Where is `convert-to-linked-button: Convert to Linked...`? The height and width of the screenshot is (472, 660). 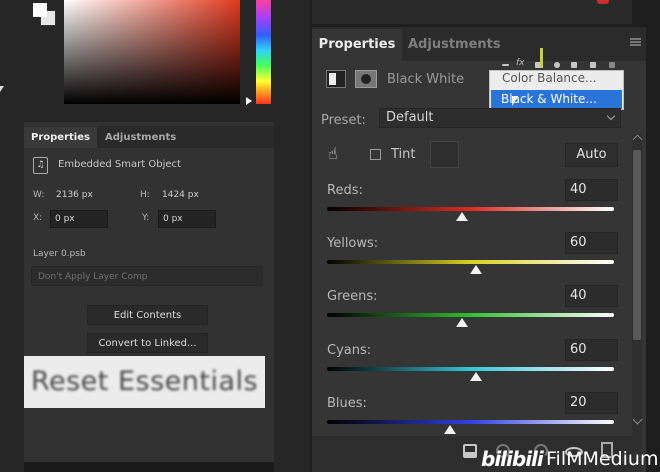
convert-to-linked-button: Convert to Linked... is located at coordinates (147, 343).